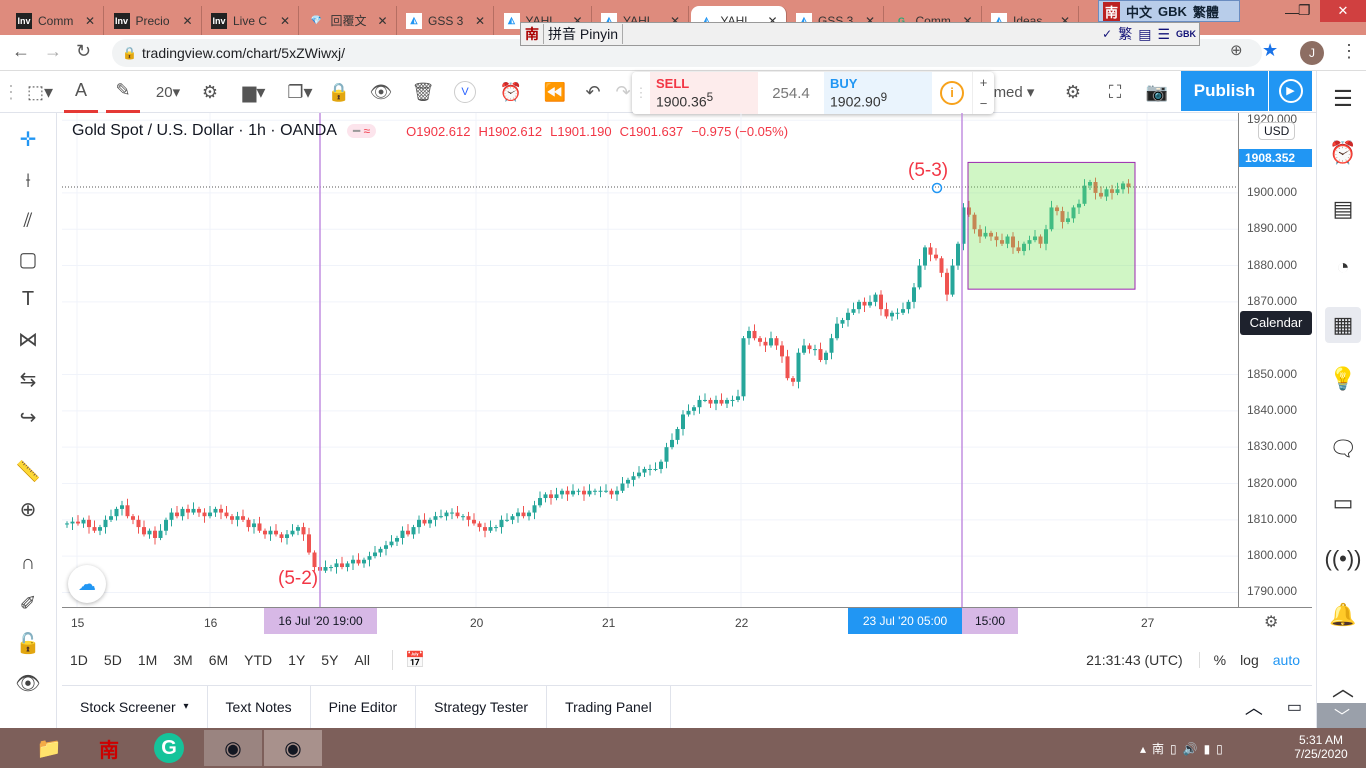 This screenshot has height=768, width=1366. I want to click on legend-toggle: ━ ≈, so click(361, 131).